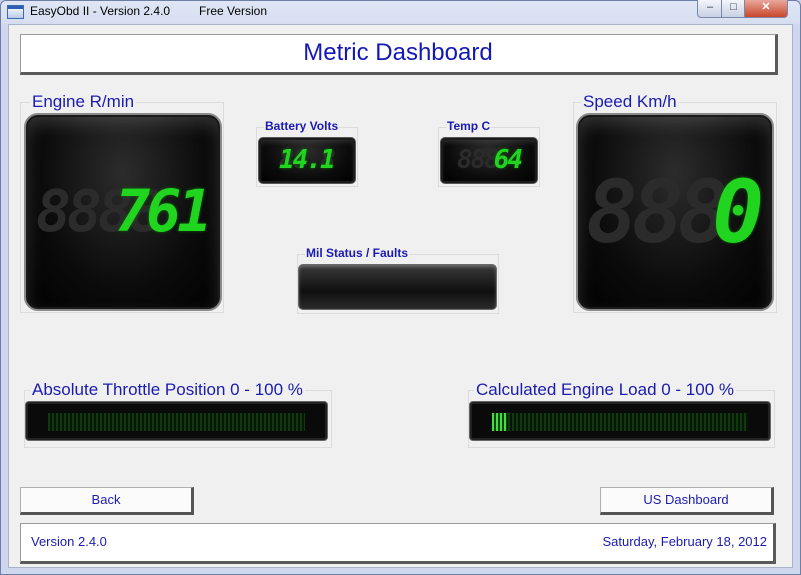 This screenshot has height=575, width=801. I want to click on volts-label: Battery Volts, so click(302, 126).